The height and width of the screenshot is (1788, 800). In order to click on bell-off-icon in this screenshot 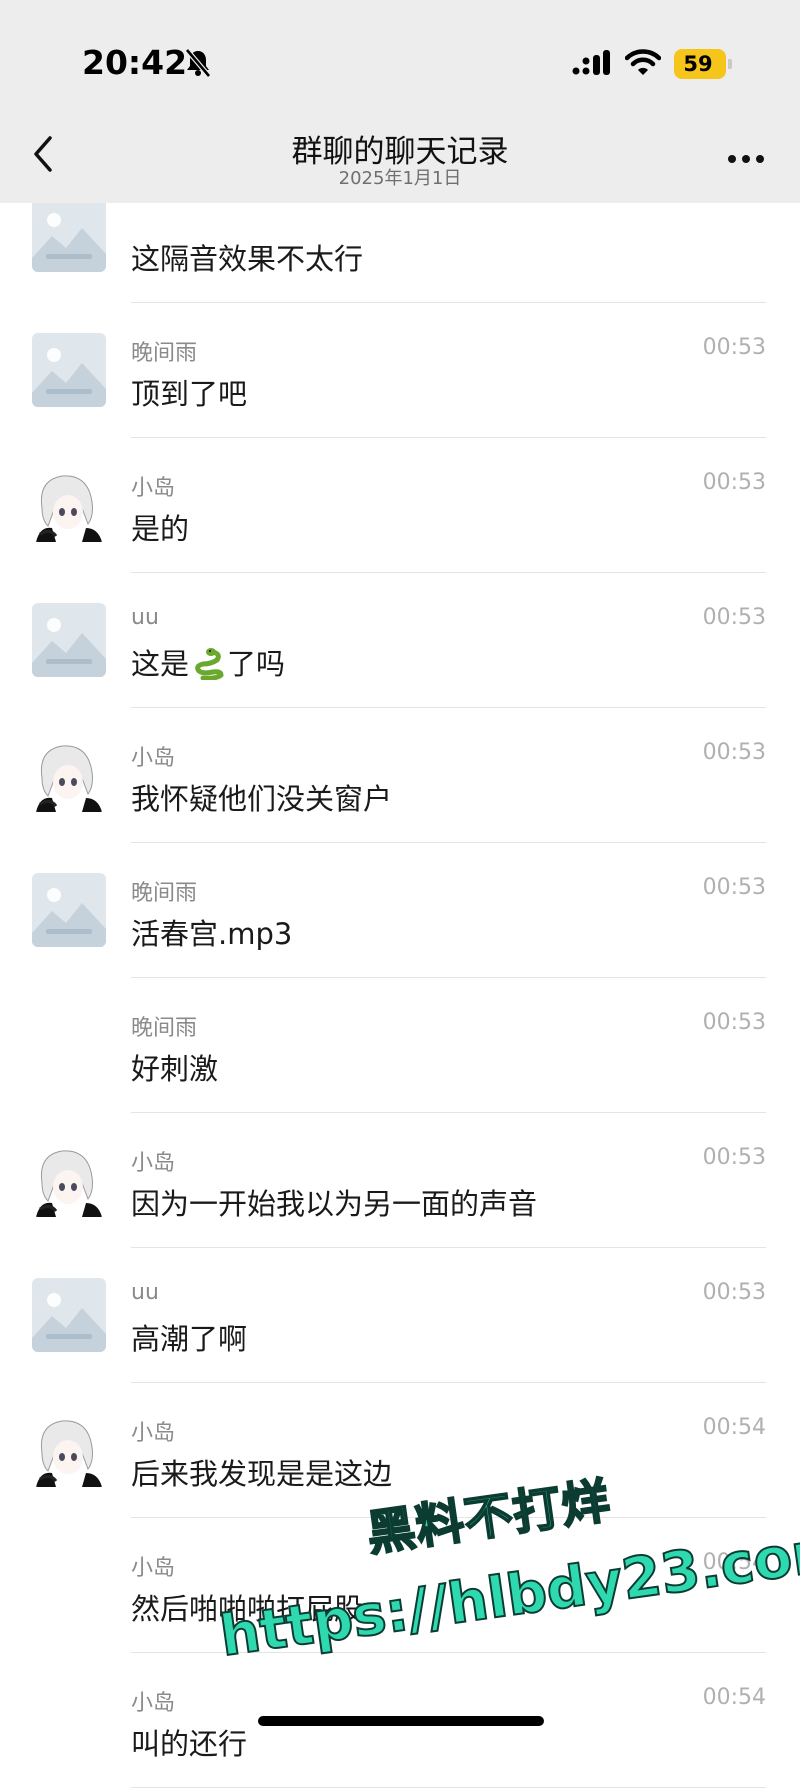, I will do `click(198, 65)`.